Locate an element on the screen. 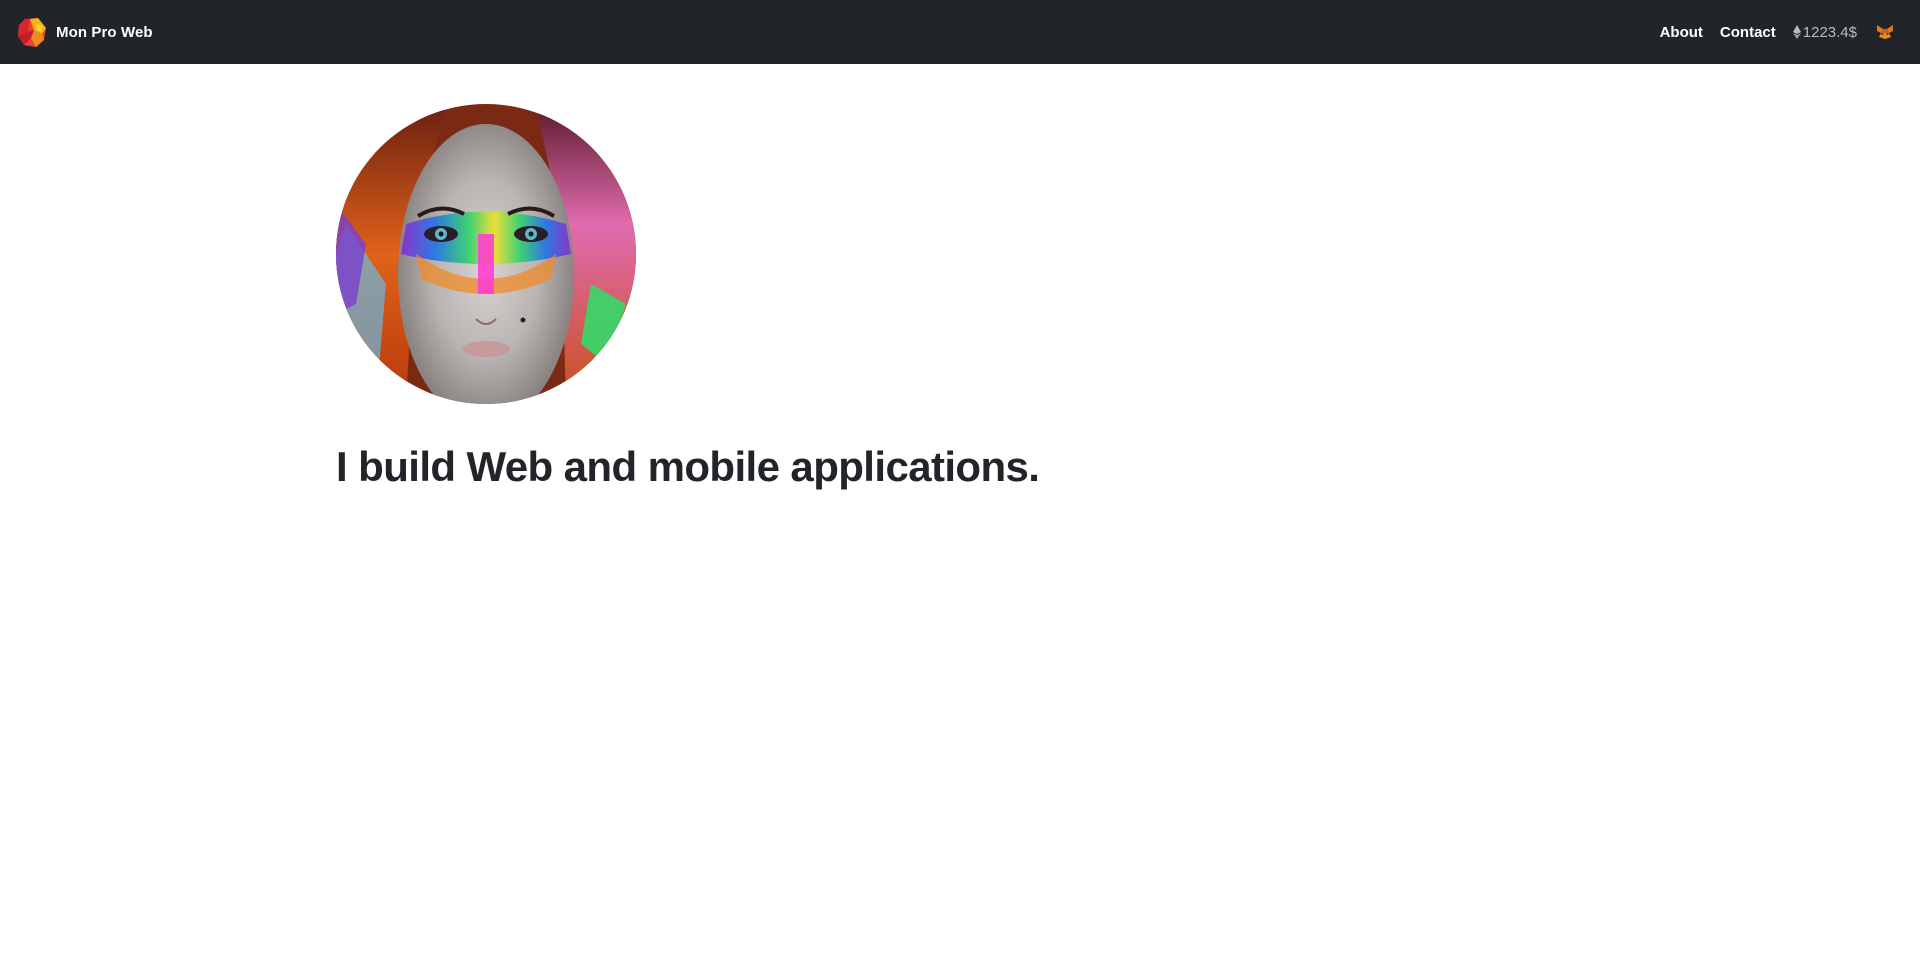 Image resolution: width=1920 pixels, height=969 pixels. hero-headline: I build Web and mobile applications. is located at coordinates (688, 466).